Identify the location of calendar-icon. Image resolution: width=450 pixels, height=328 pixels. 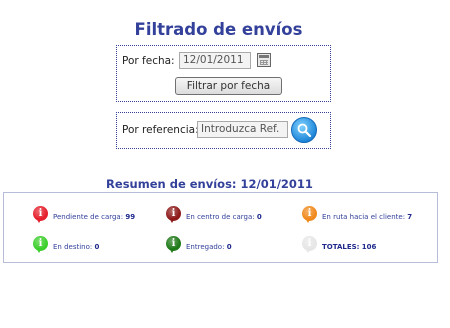
(264, 60).